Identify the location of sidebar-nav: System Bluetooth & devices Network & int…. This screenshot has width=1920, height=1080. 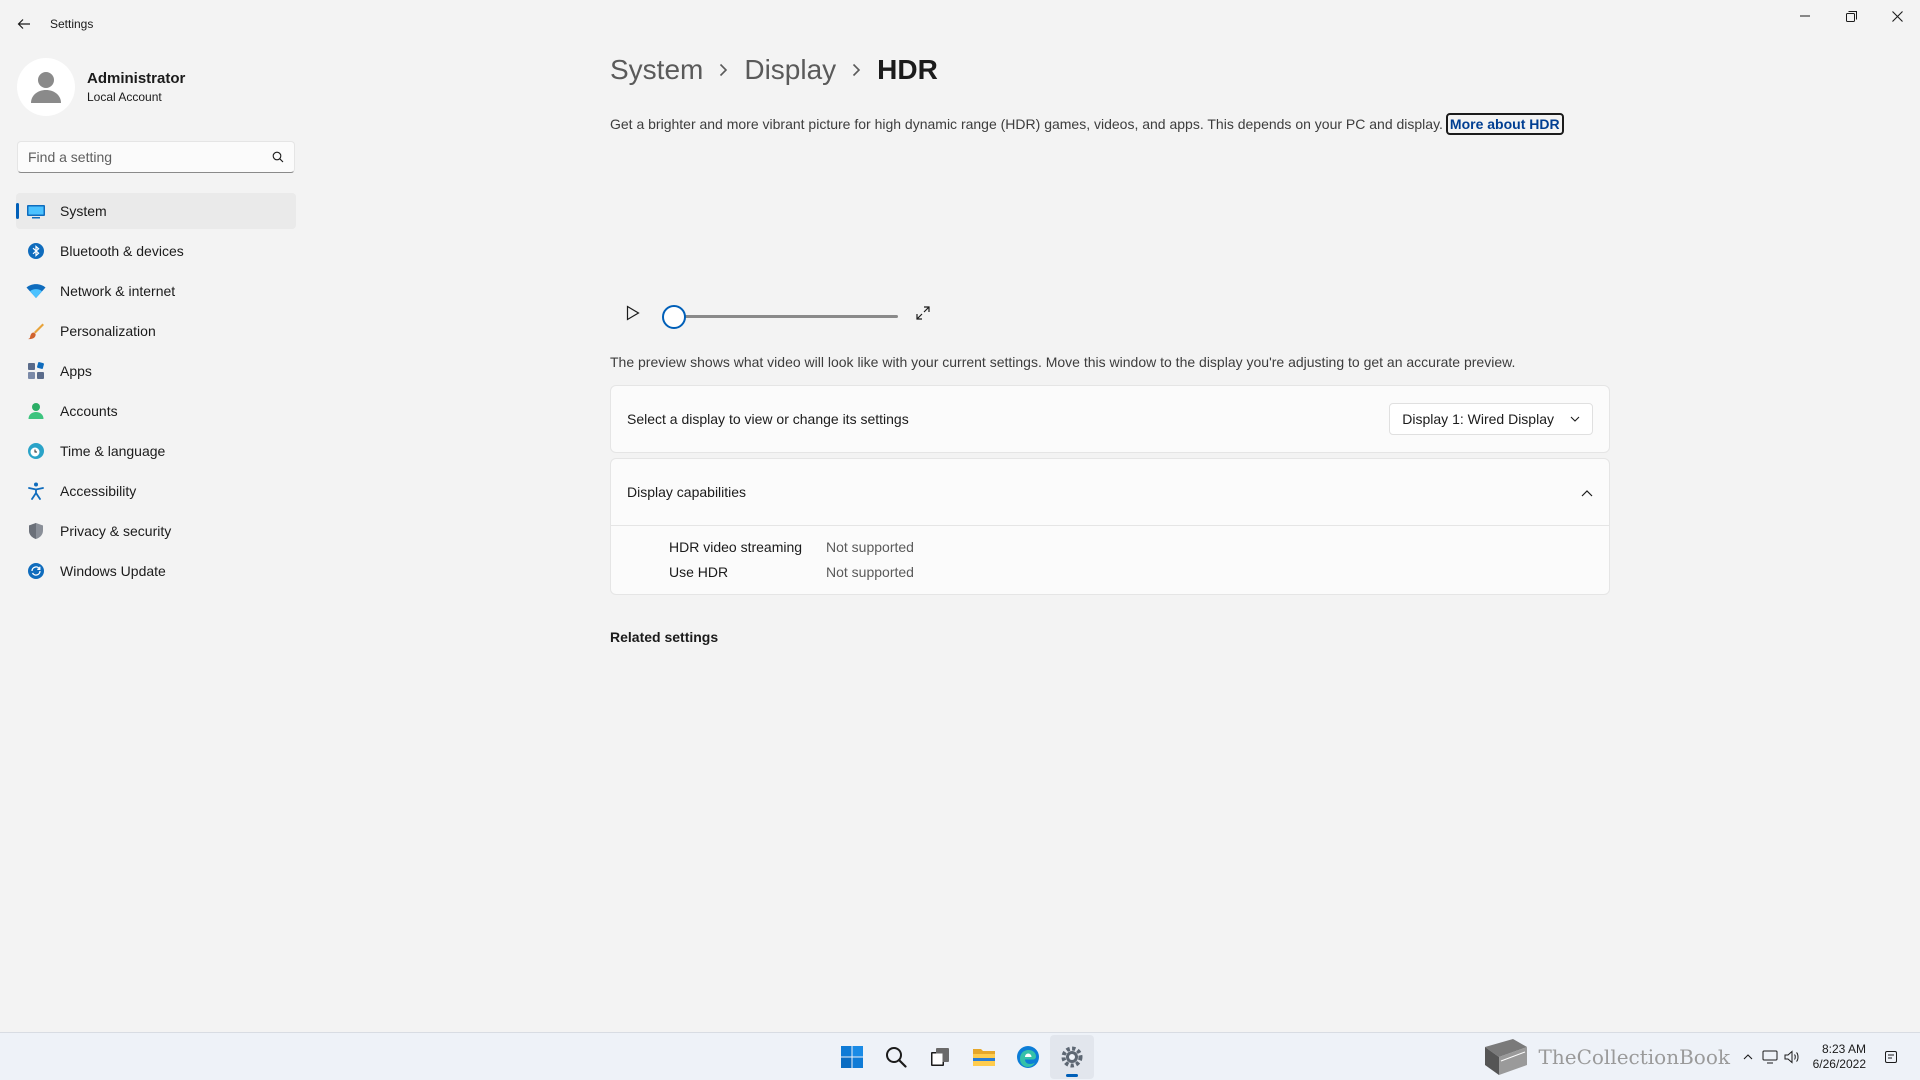
(156, 393).